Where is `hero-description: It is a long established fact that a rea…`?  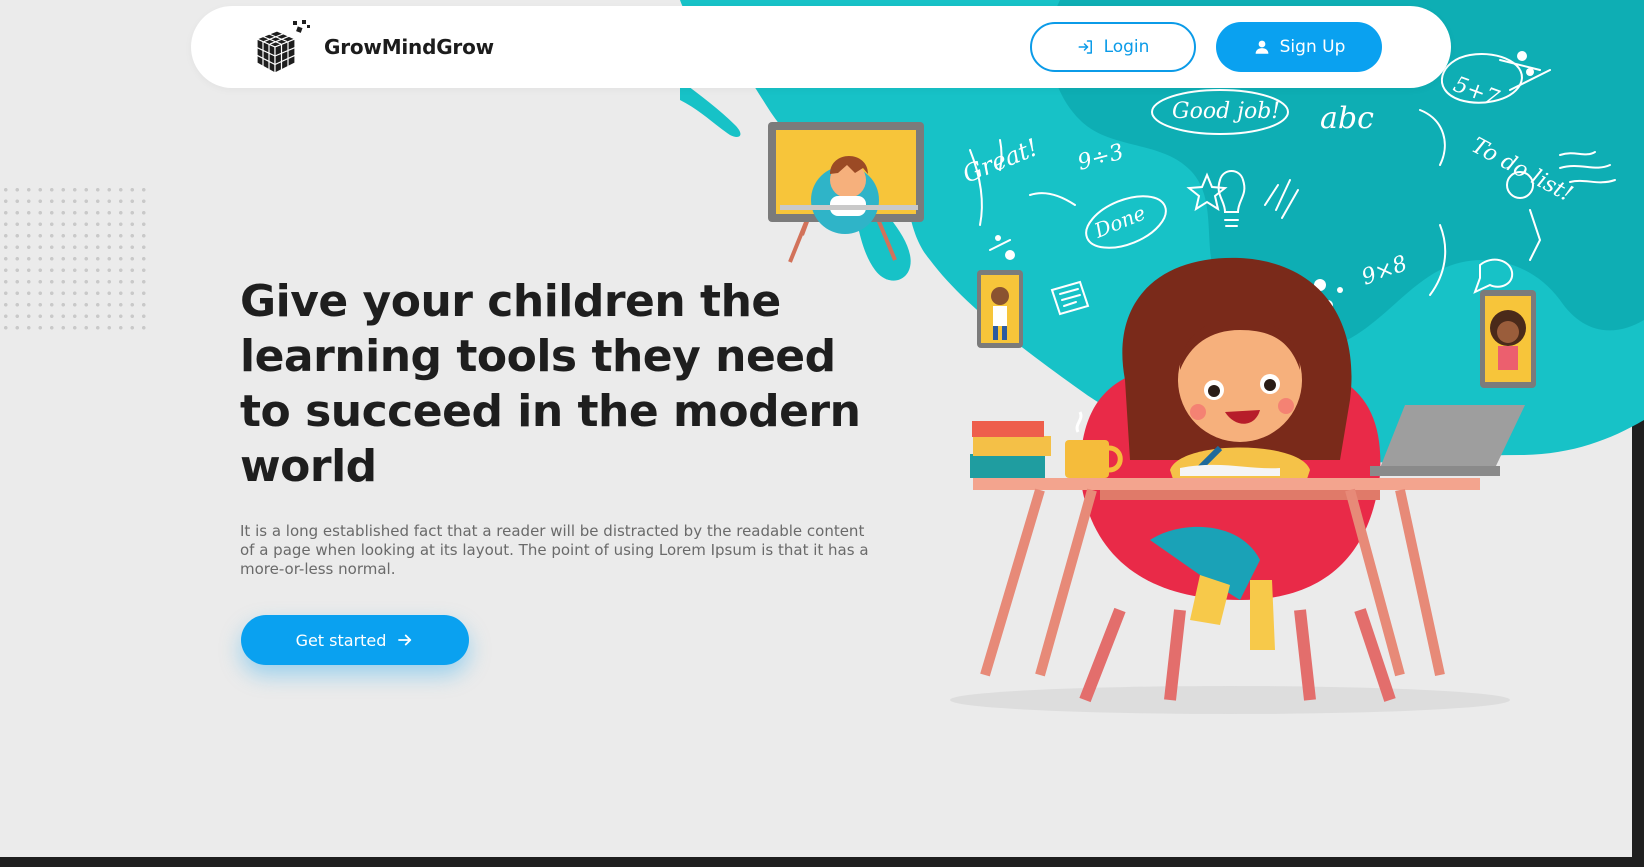 hero-description: It is a long established fact that a rea… is located at coordinates (554, 550).